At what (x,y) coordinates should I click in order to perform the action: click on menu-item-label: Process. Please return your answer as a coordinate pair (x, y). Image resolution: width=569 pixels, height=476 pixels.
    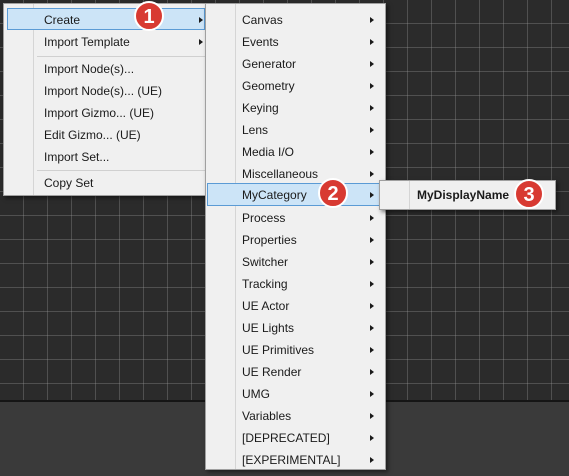
    Looking at the image, I should click on (264, 218).